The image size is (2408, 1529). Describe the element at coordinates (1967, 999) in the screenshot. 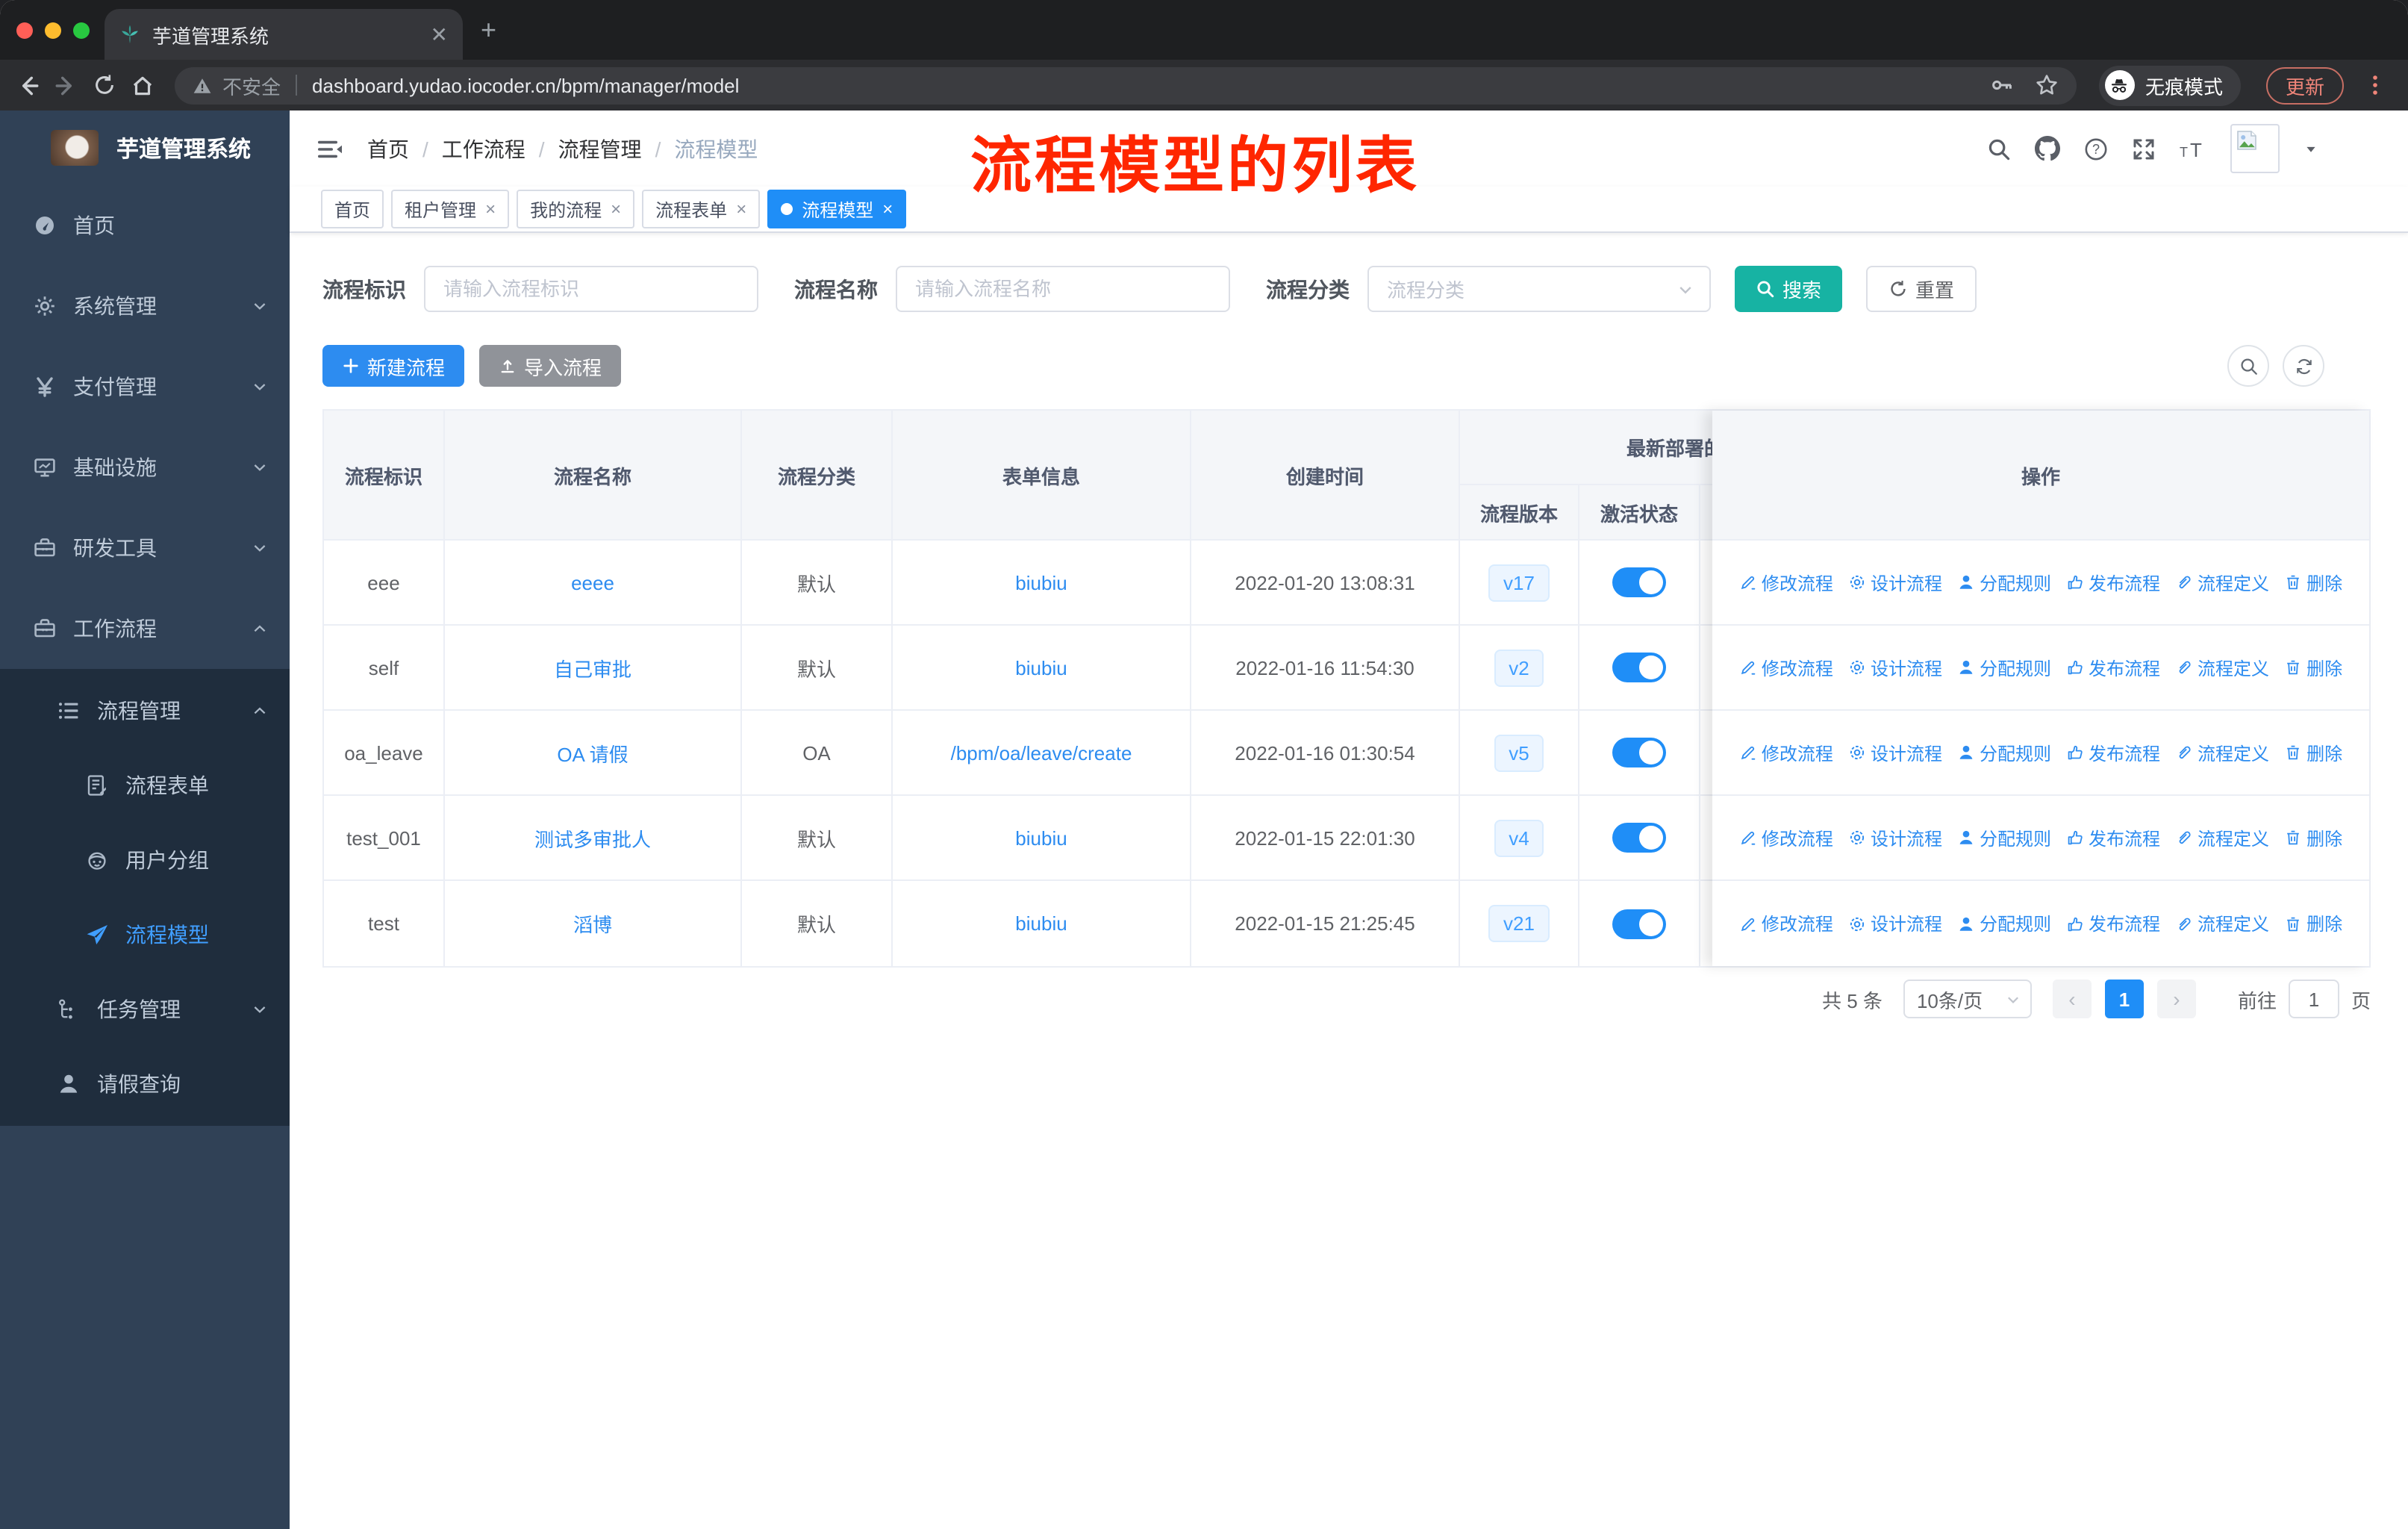

I see `page-size-select: 10条/页` at that location.